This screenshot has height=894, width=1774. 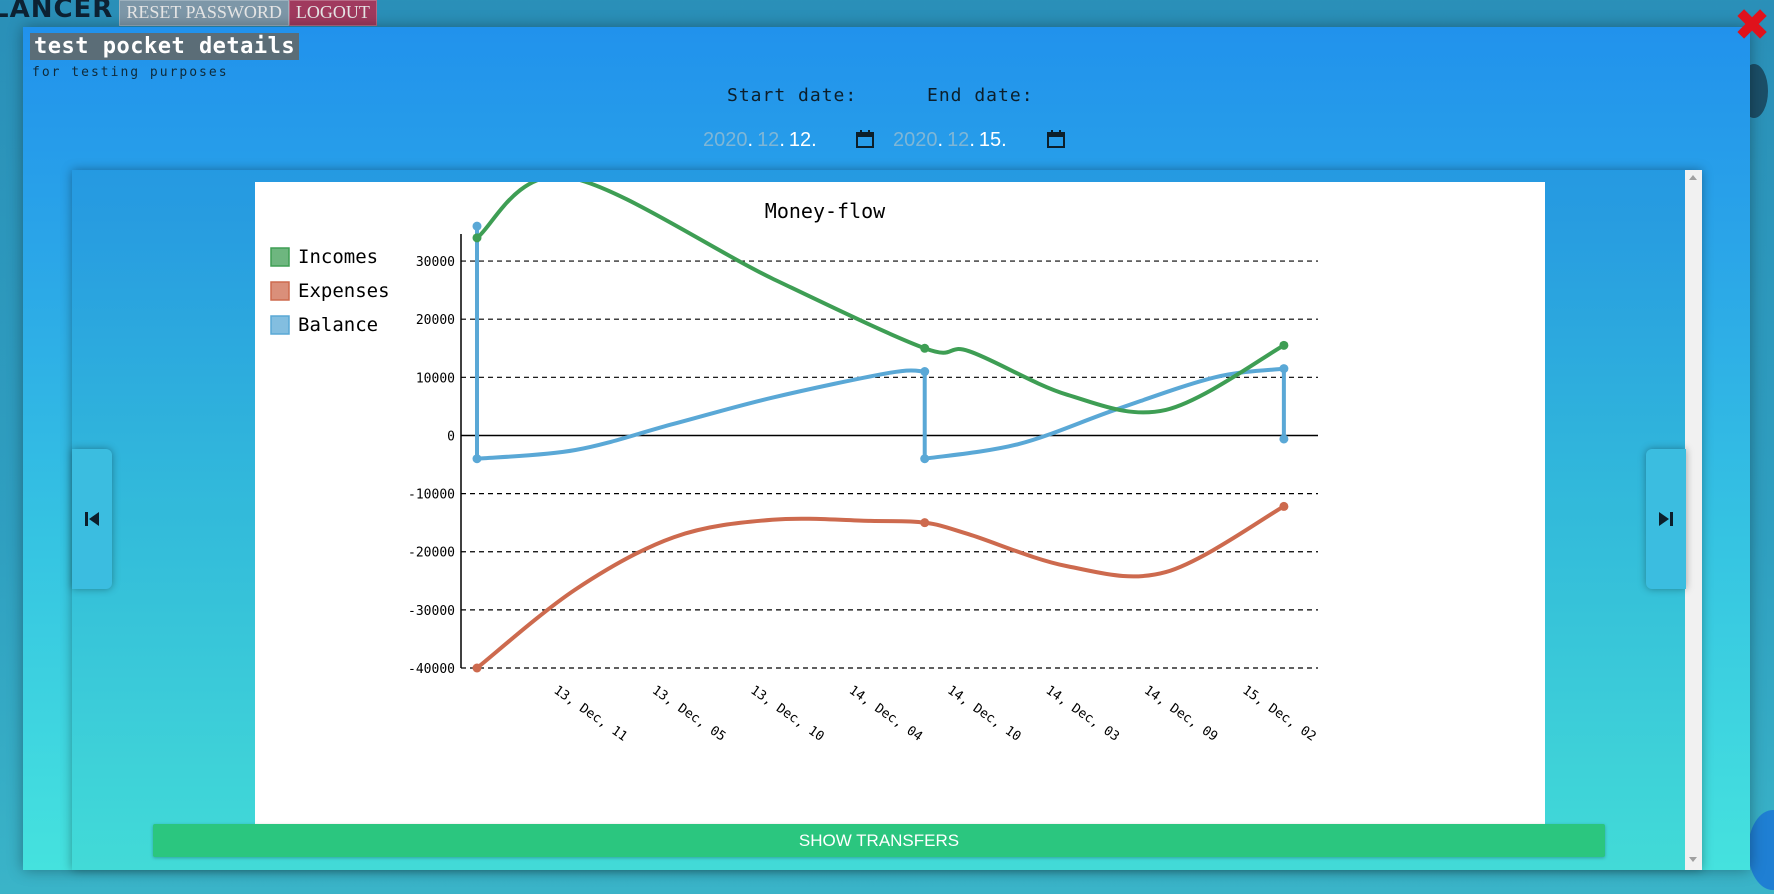 What do you see at coordinates (332, 13) in the screenshot?
I see `logout-button: LOGOUT` at bounding box center [332, 13].